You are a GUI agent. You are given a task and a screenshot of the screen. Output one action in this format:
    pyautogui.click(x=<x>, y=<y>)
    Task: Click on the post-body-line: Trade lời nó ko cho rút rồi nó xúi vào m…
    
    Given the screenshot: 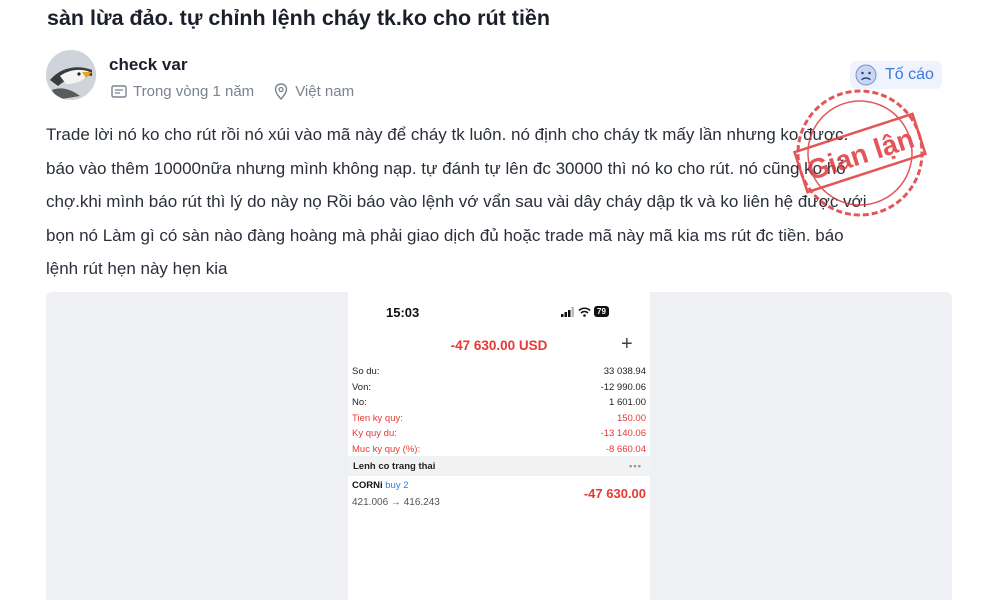 What is the action you would take?
    pyautogui.click(x=447, y=134)
    